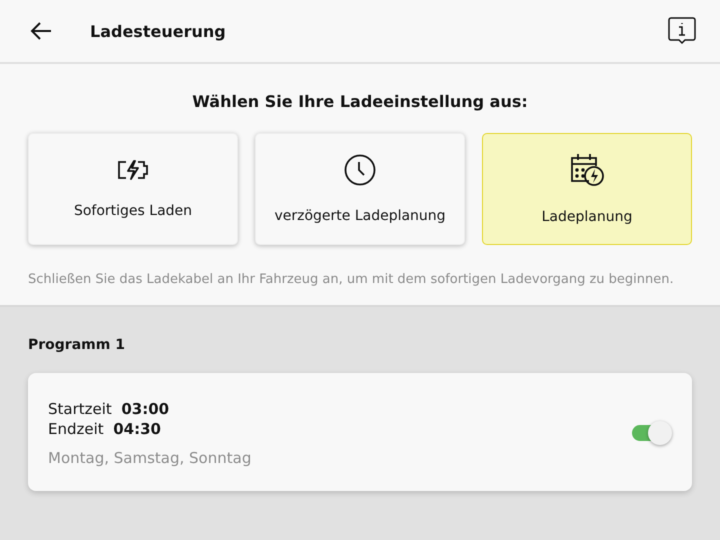 Image resolution: width=720 pixels, height=540 pixels. I want to click on info-button, so click(682, 31).